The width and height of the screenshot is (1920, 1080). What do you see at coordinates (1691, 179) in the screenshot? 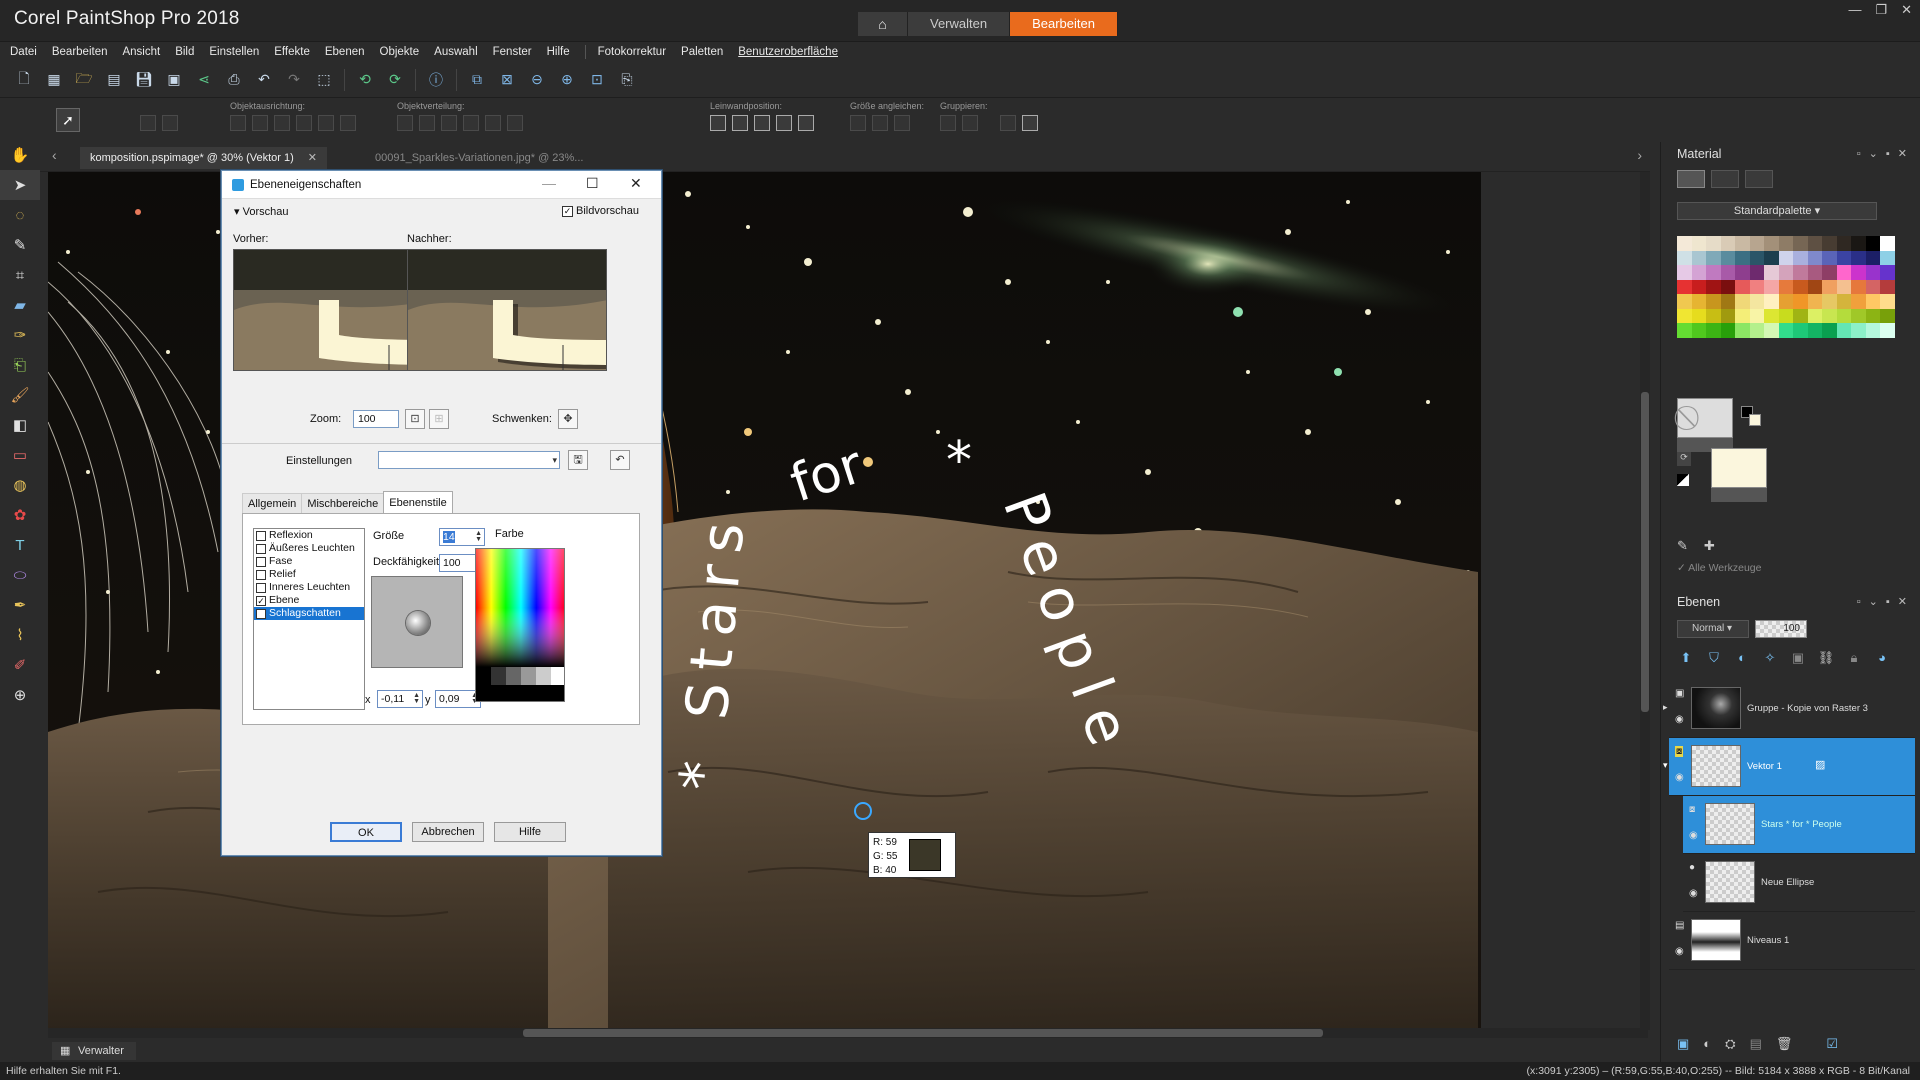
I see `swatches-tab` at bounding box center [1691, 179].